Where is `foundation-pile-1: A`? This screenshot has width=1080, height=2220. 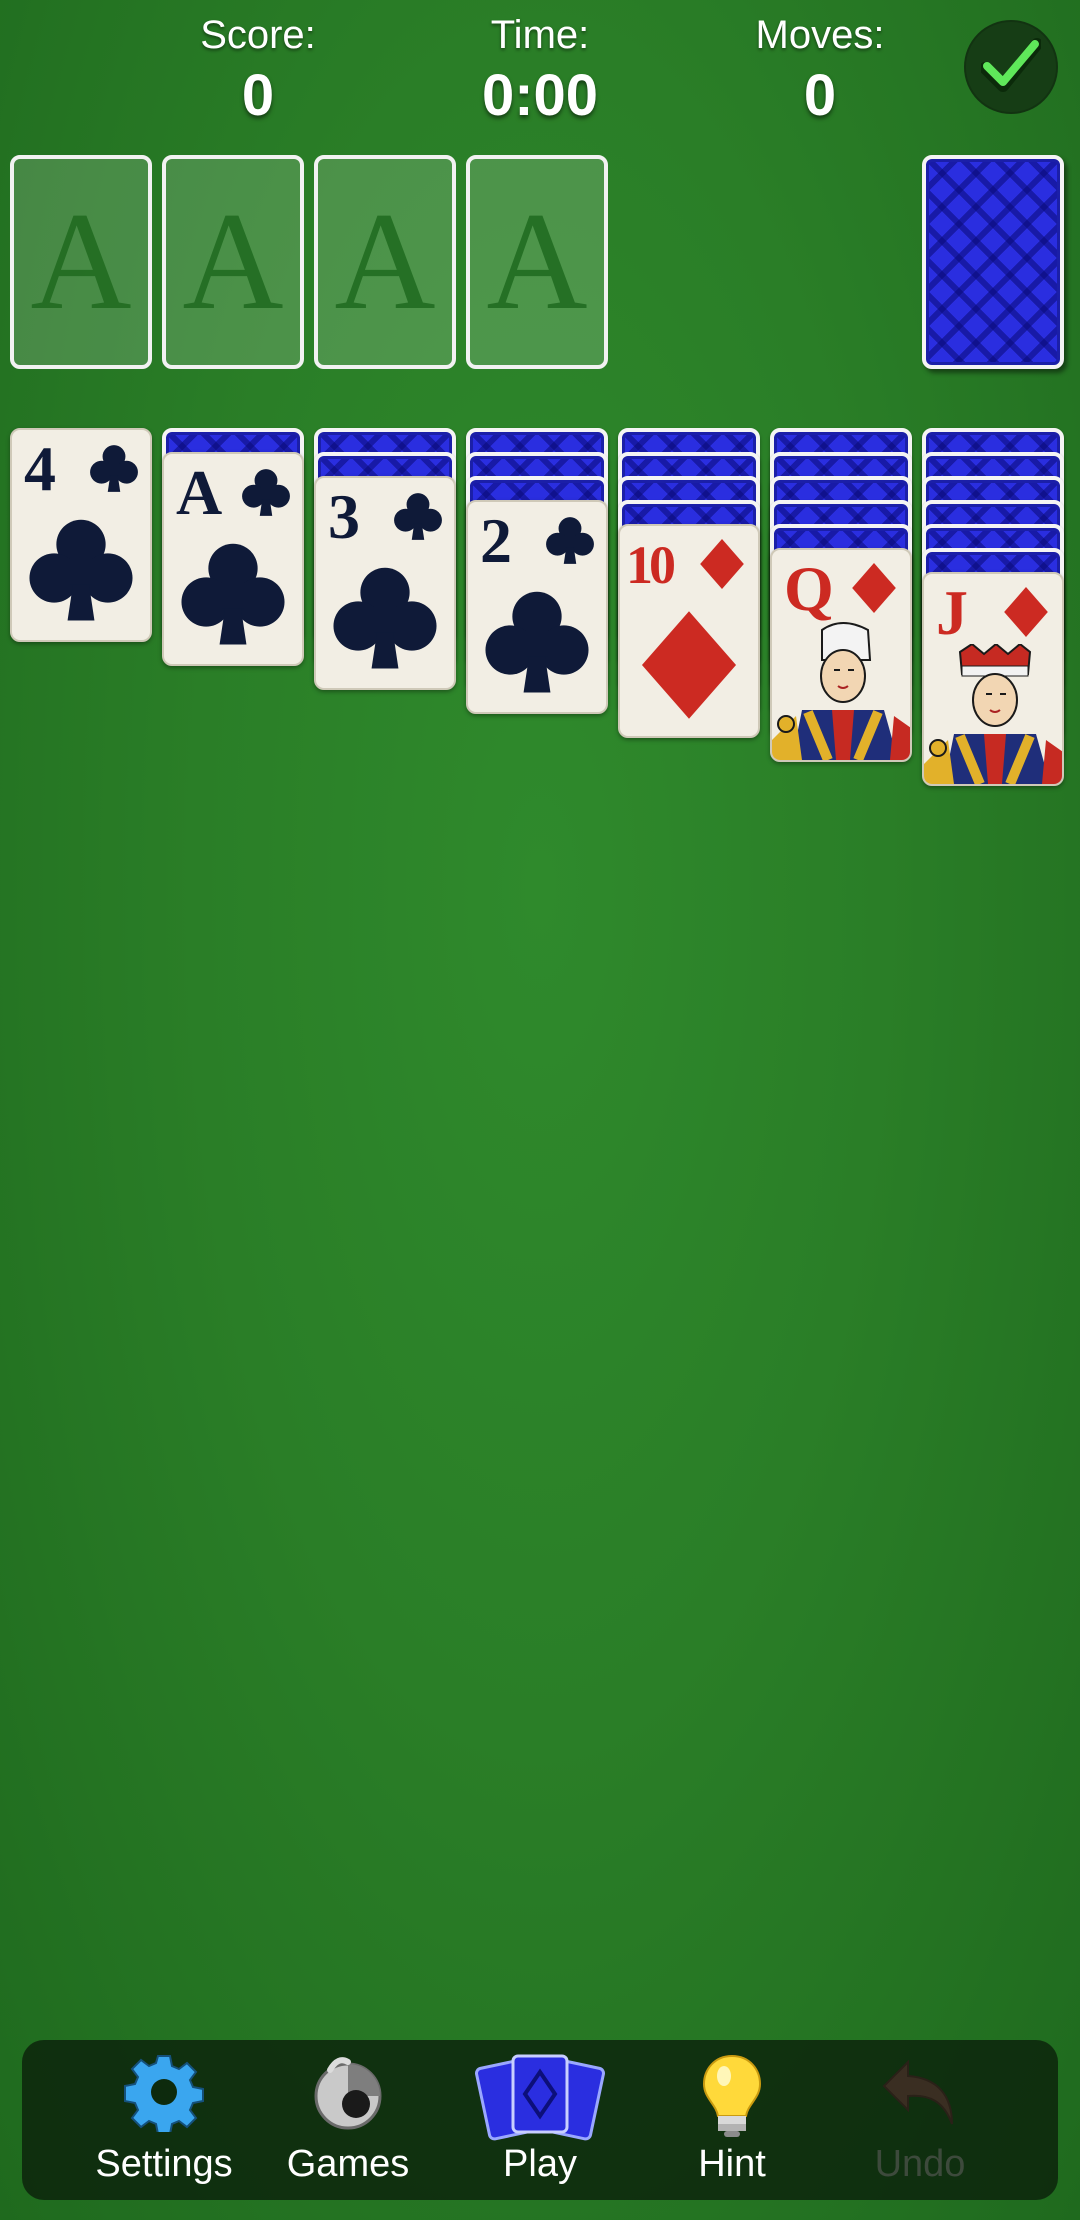 foundation-pile-1: A is located at coordinates (81, 262).